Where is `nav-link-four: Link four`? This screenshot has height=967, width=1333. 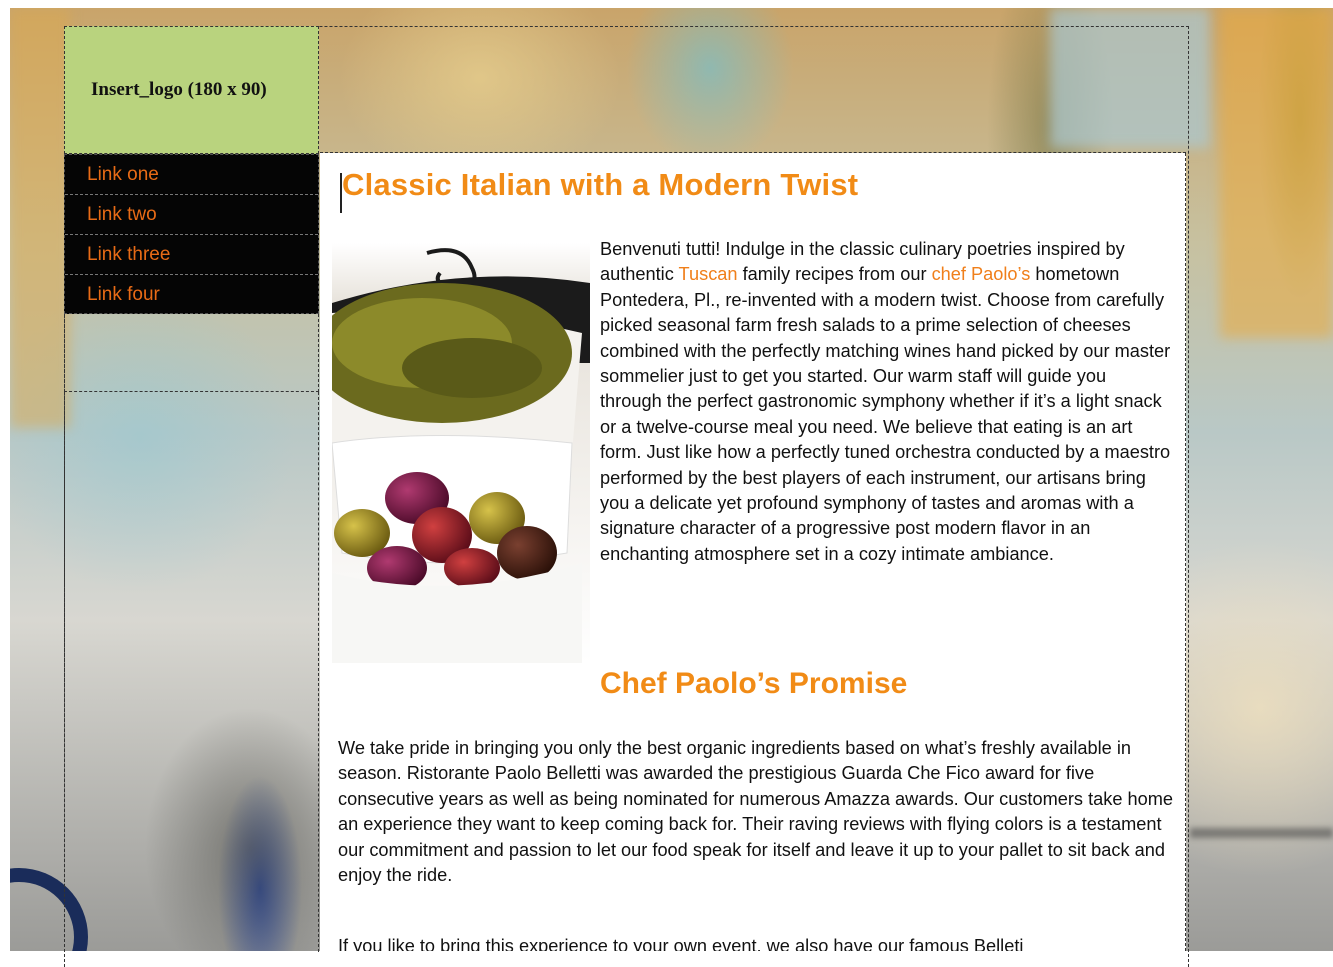 nav-link-four: Link four is located at coordinates (191, 294).